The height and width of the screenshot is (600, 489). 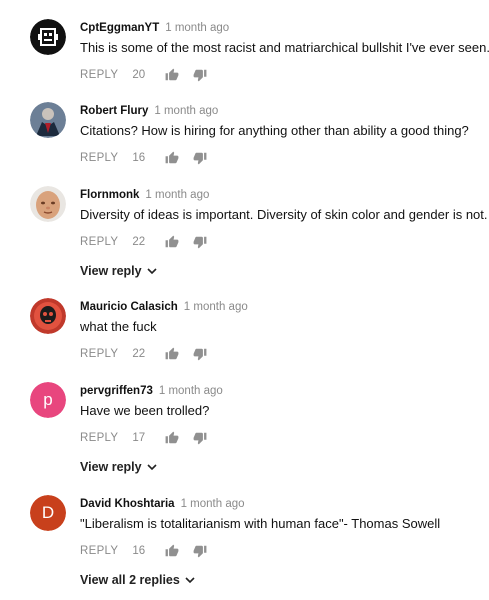 I want to click on like-count: 17, so click(x=139, y=438).